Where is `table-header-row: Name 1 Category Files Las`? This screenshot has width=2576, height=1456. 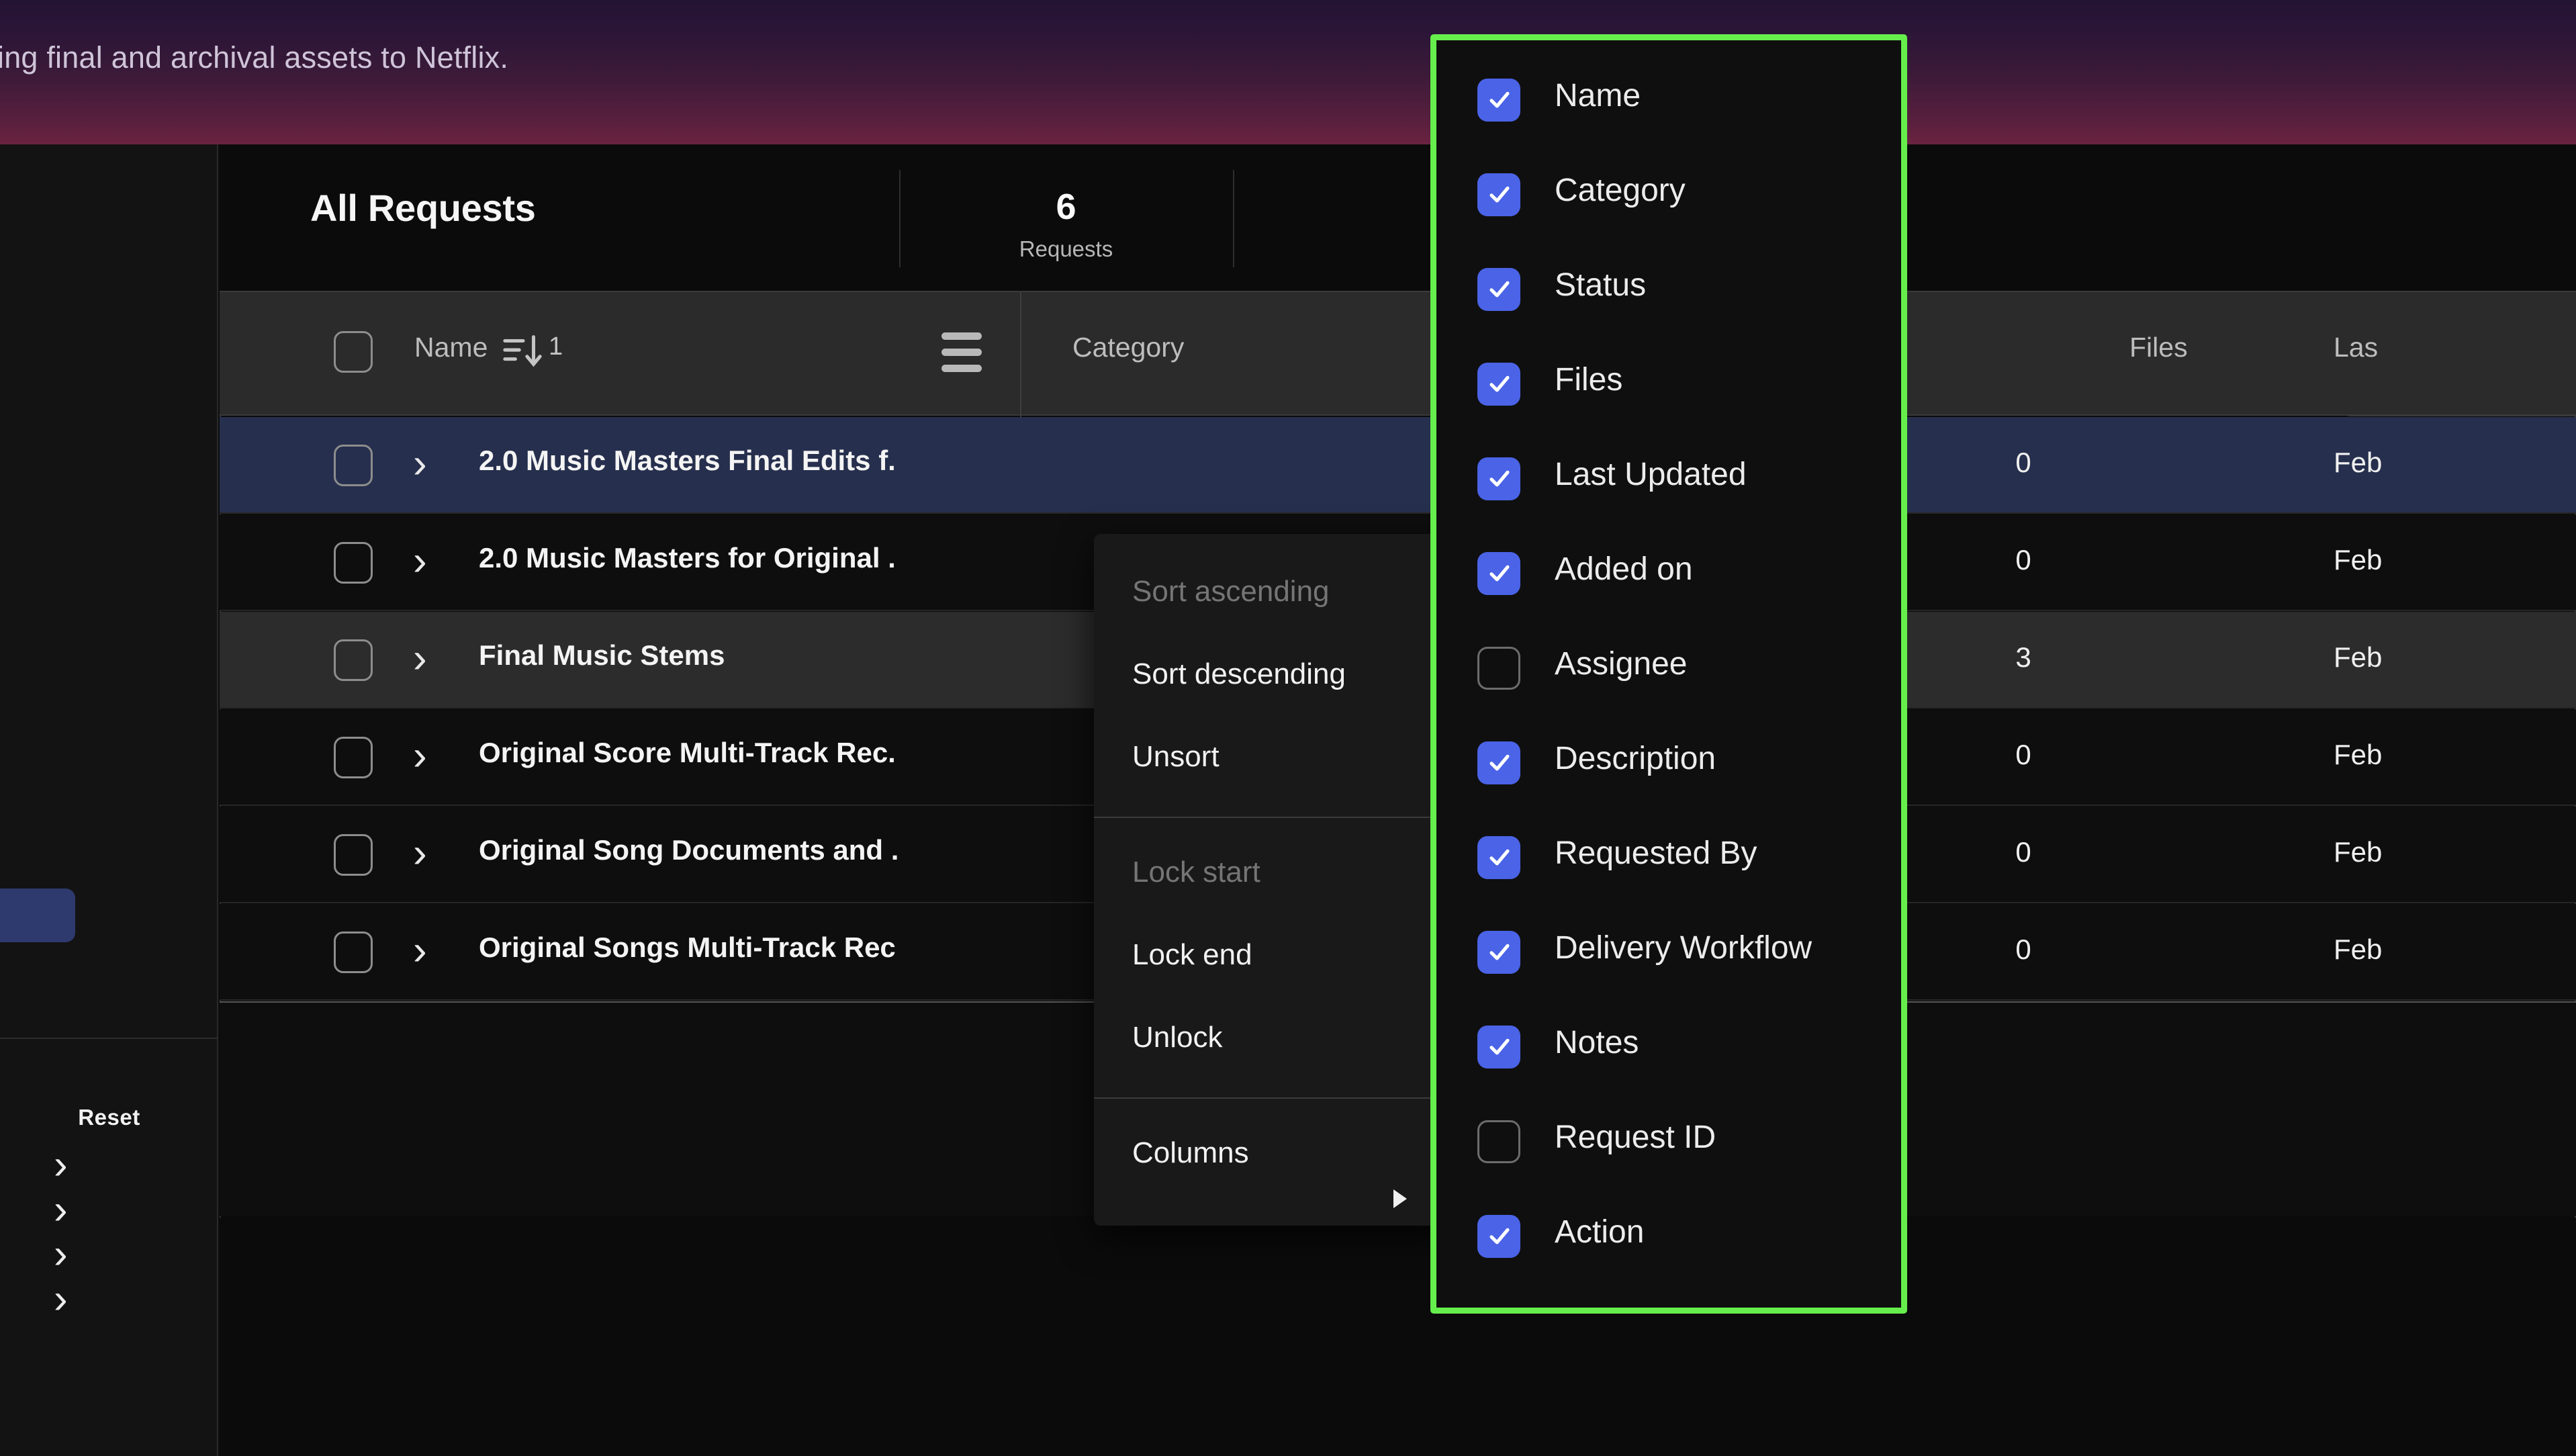 table-header-row: Name 1 Category Files Las is located at coordinates (1398, 354).